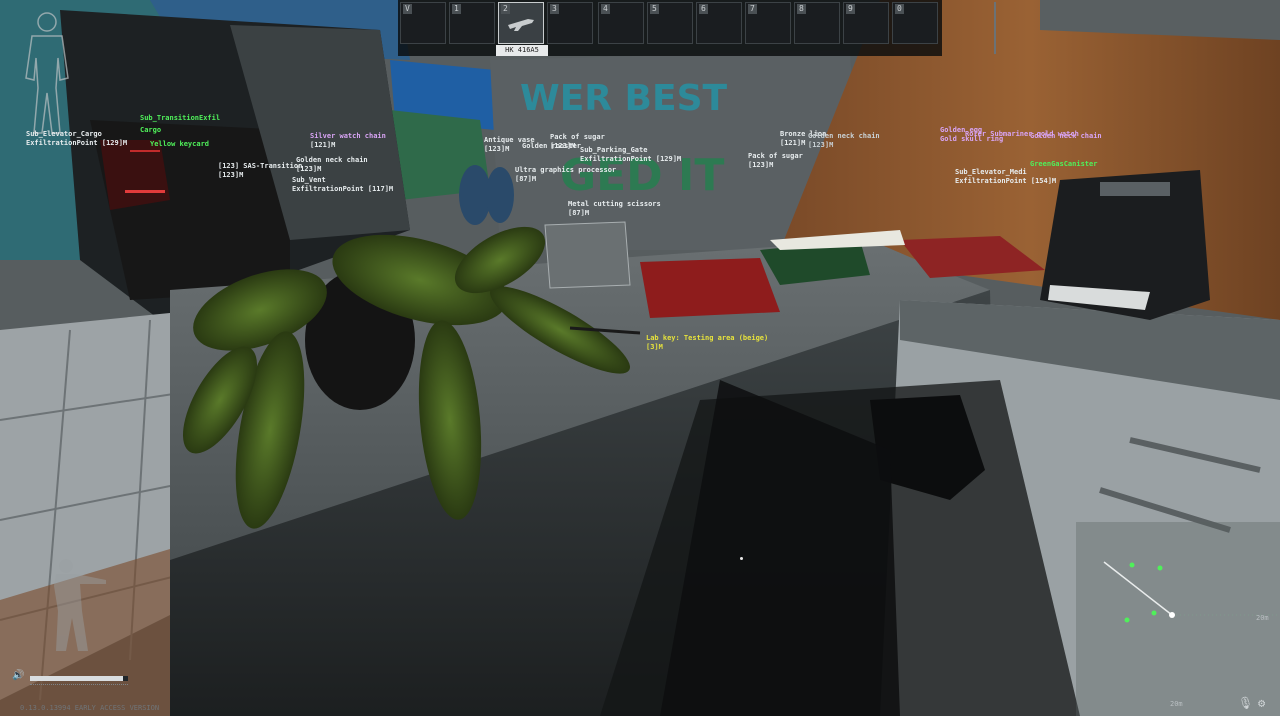  What do you see at coordinates (260, 166) in the screenshot?
I see `debug-label: [123] SAS-Transition` at bounding box center [260, 166].